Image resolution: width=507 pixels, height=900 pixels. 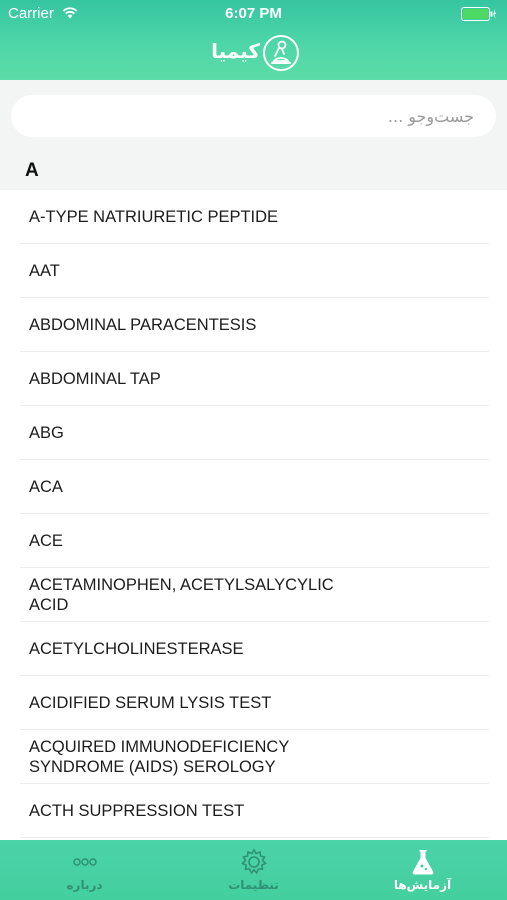 What do you see at coordinates (46, 487) in the screenshot?
I see `list-item-label: ACA` at bounding box center [46, 487].